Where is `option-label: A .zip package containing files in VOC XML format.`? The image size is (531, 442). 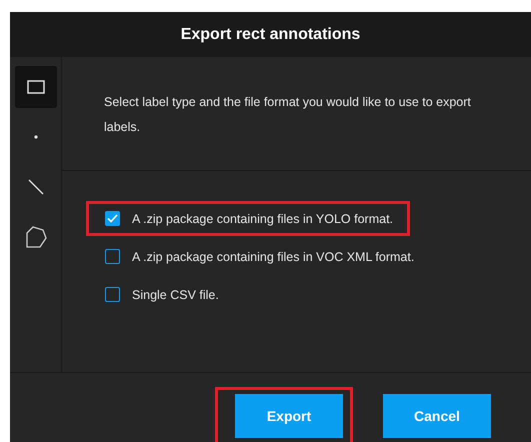
option-label: A .zip package containing files in VOC XML format. is located at coordinates (273, 257).